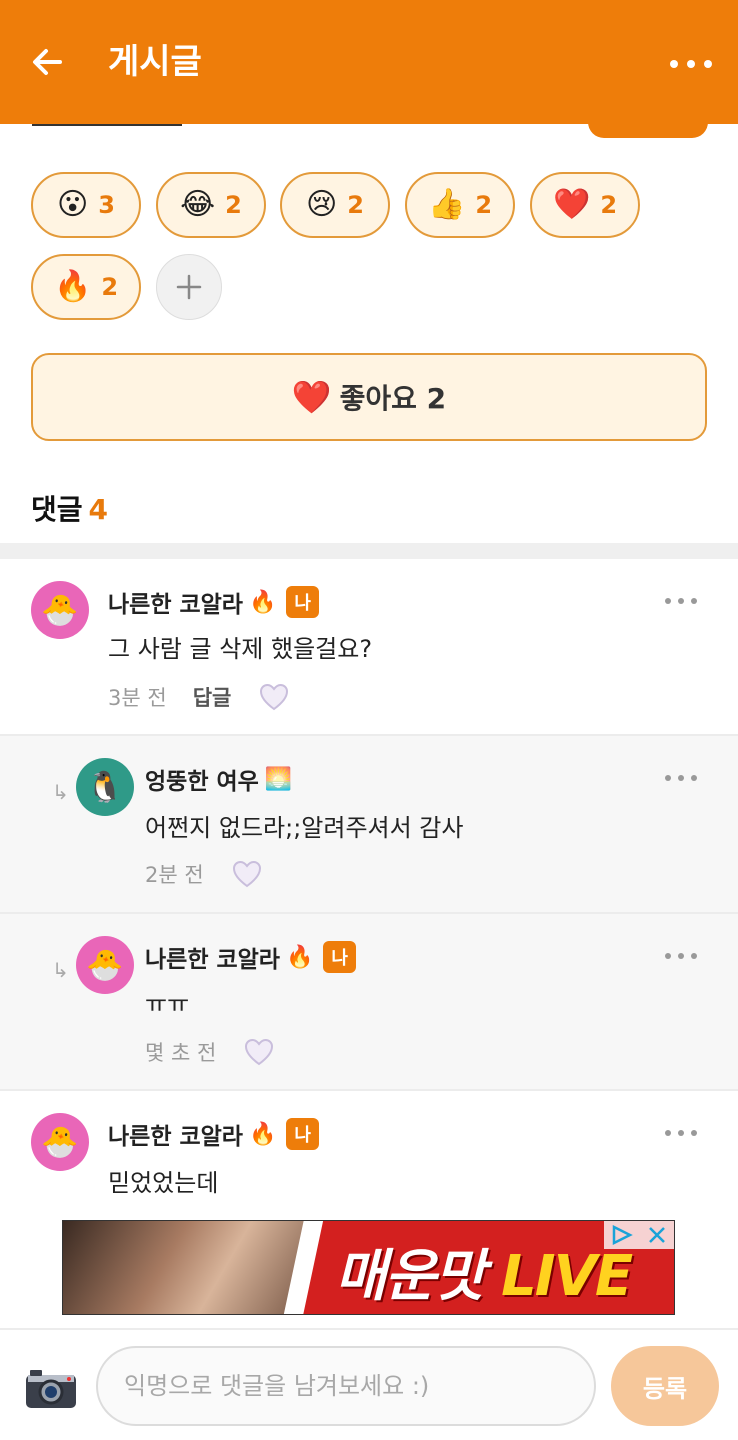 The width and height of the screenshot is (738, 1440). I want to click on comments-count: 4, so click(98, 509).